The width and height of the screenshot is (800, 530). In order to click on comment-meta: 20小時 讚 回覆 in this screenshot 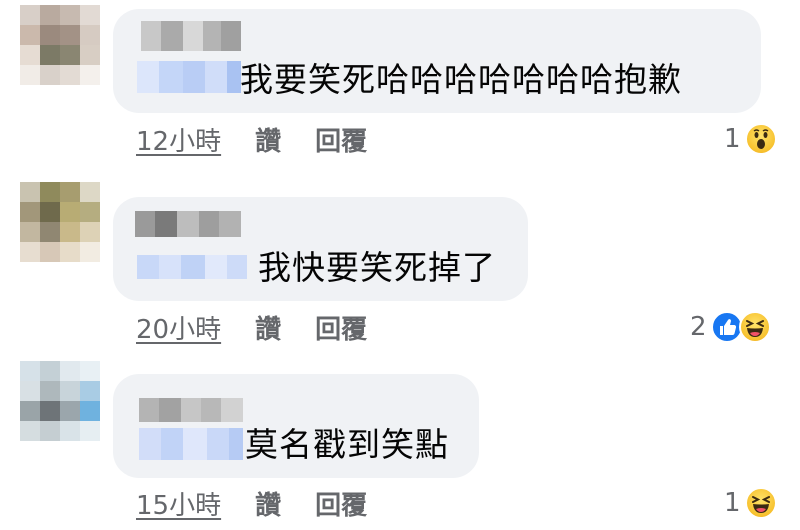, I will do `click(251, 328)`.